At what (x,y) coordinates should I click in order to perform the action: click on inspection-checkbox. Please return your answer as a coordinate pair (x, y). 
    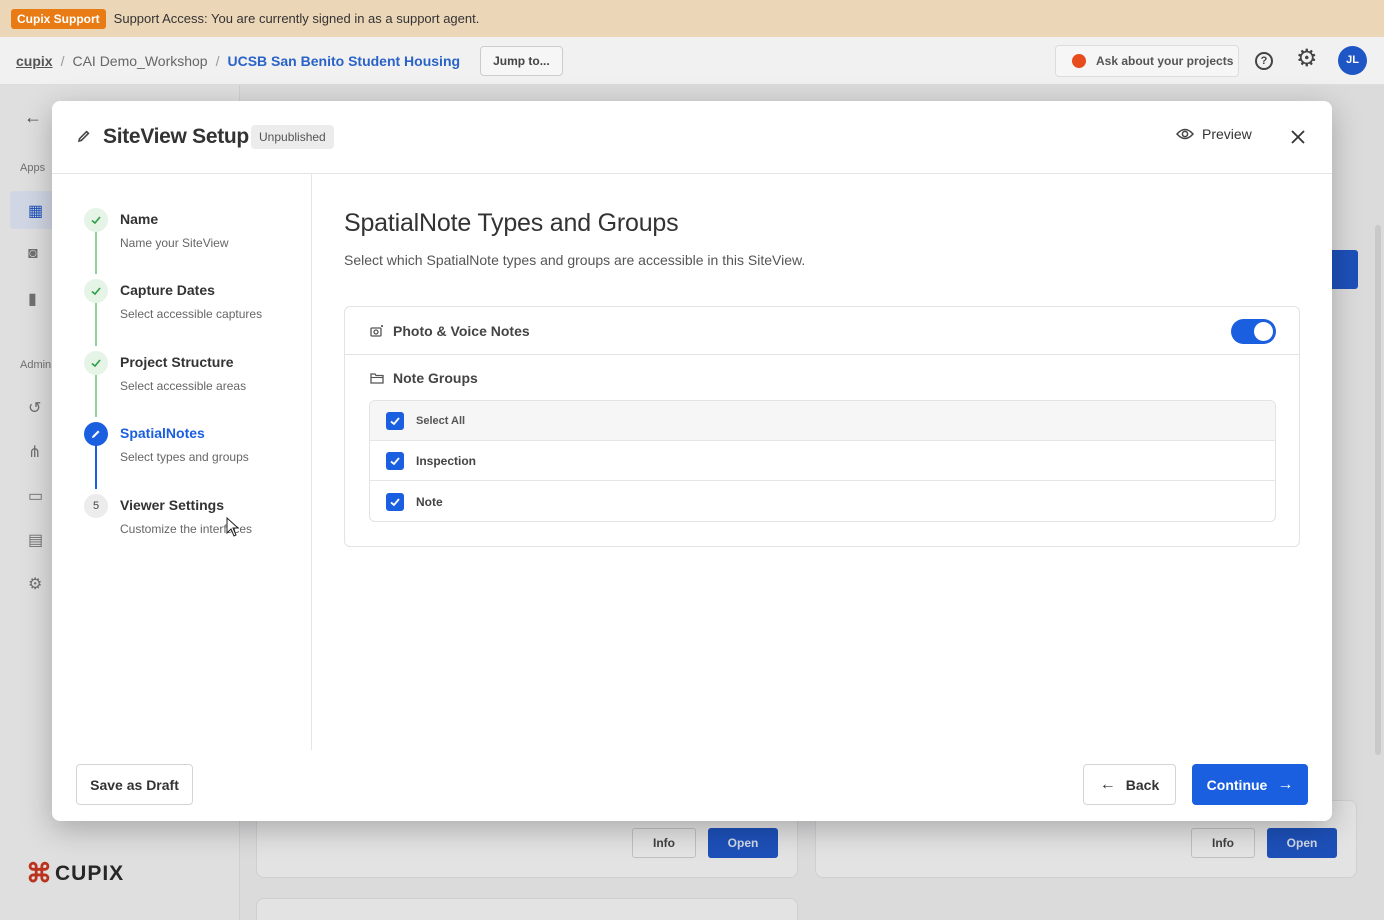
    Looking at the image, I should click on (395, 460).